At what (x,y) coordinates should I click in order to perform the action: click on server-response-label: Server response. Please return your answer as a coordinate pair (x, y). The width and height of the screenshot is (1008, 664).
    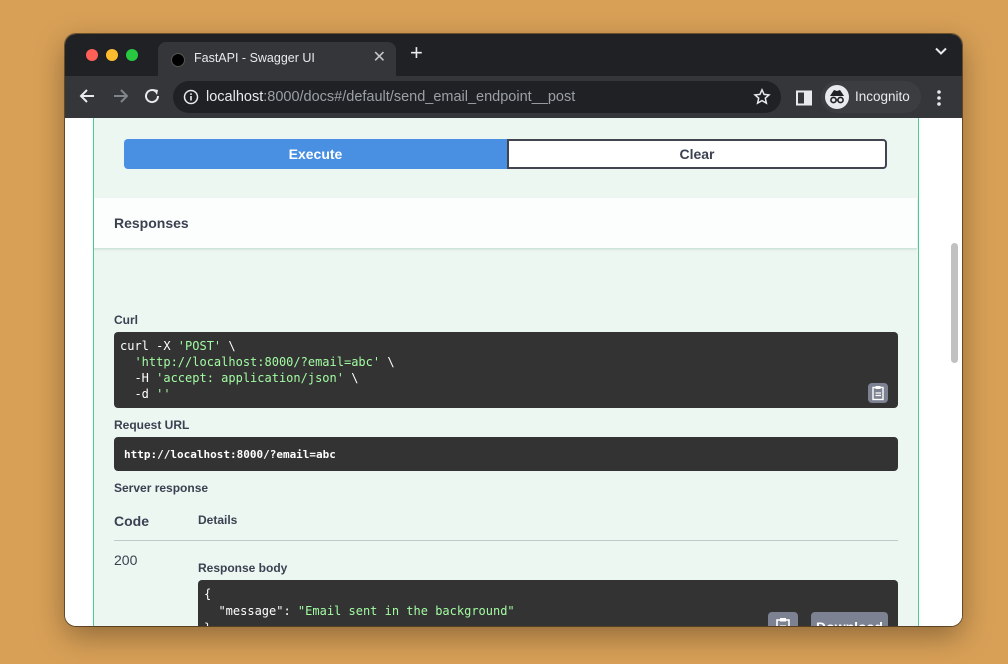
    Looking at the image, I should click on (161, 488).